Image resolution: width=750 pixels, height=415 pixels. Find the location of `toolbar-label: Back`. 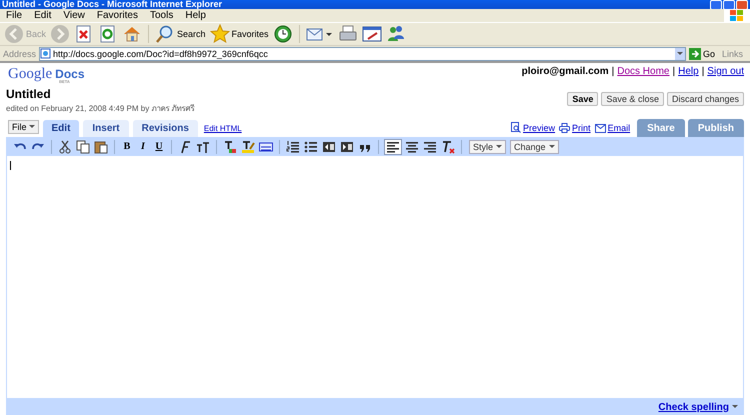

toolbar-label: Back is located at coordinates (36, 34).